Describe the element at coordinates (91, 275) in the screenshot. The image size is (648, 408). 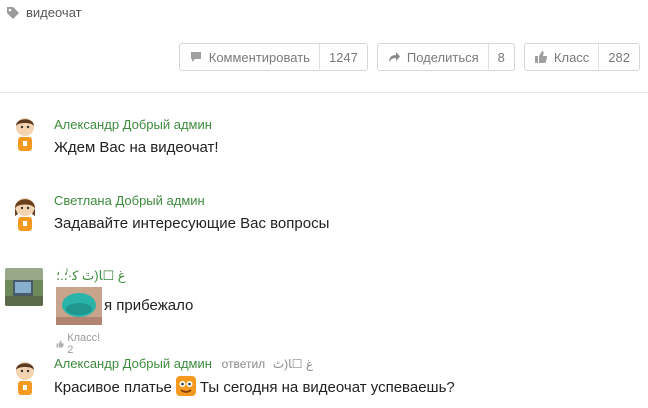
I see `comment-author: ﻍ ☐ﺎ(ﭢ ﻛ·؛ٰ.؛` at that location.